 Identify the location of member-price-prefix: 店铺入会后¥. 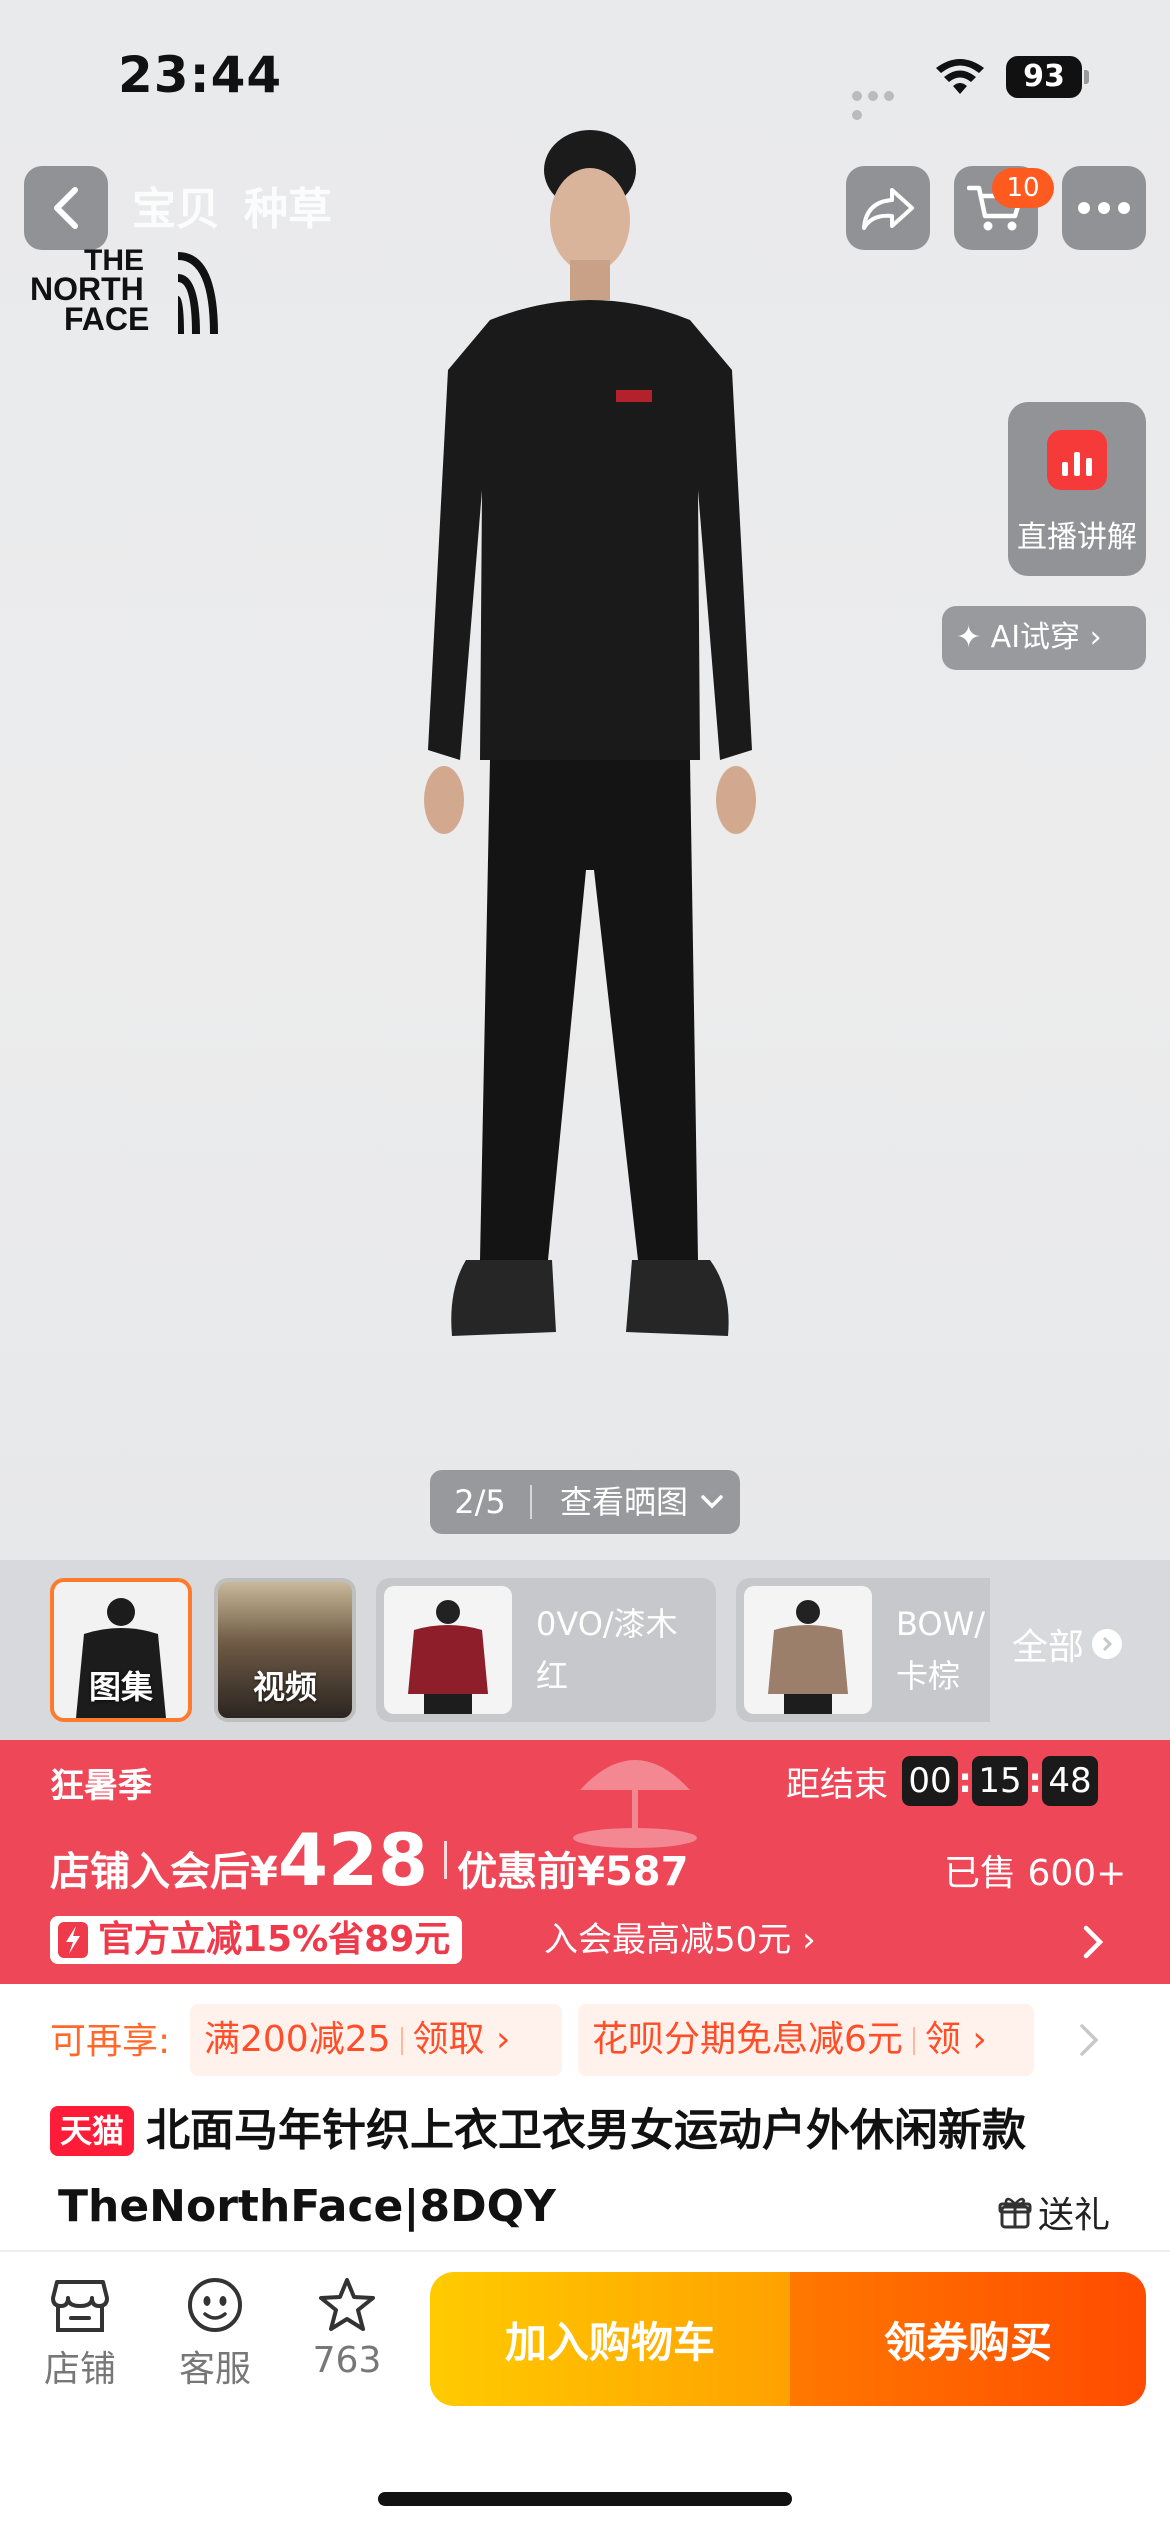
(164, 1872).